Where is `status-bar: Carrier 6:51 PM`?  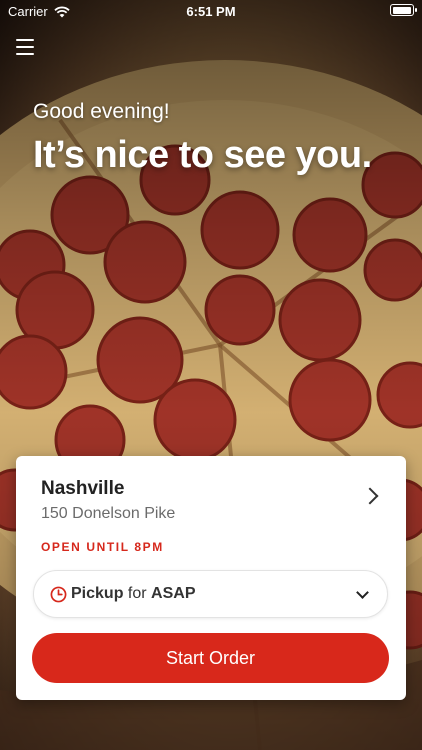 status-bar: Carrier 6:51 PM is located at coordinates (211, 11).